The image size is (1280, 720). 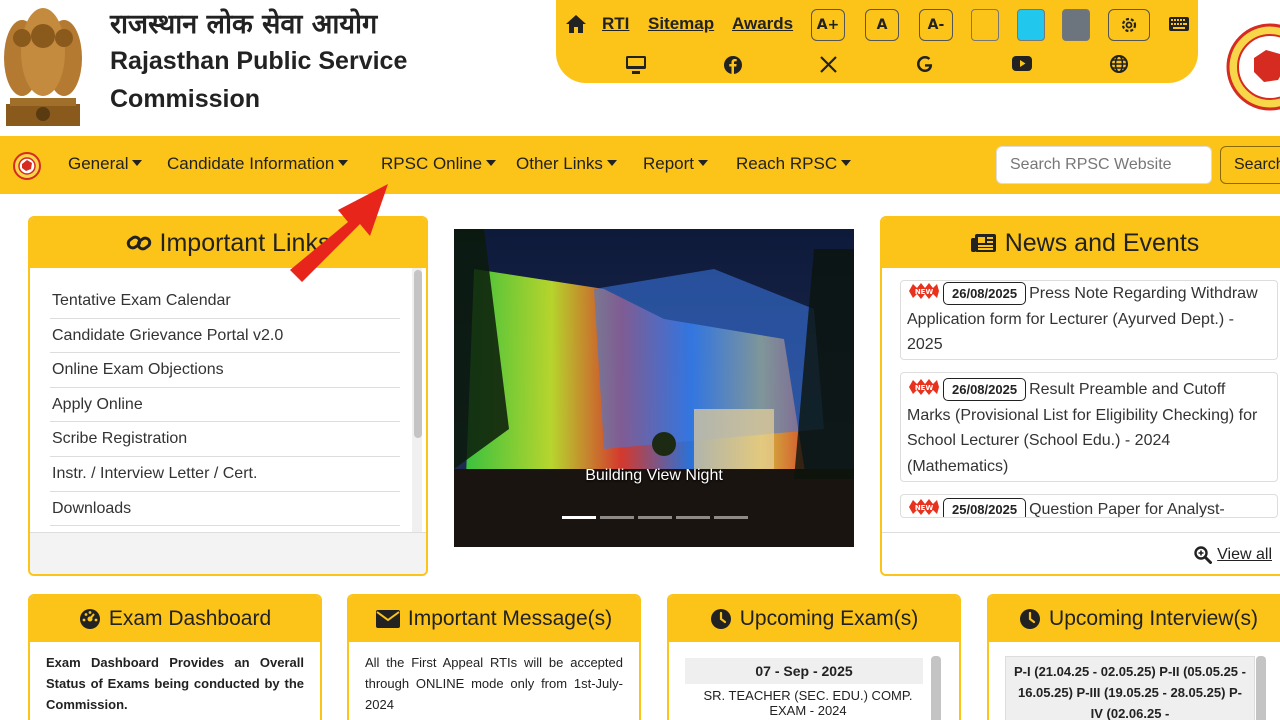 I want to click on font-decrease-button: A-, so click(x=936, y=25).